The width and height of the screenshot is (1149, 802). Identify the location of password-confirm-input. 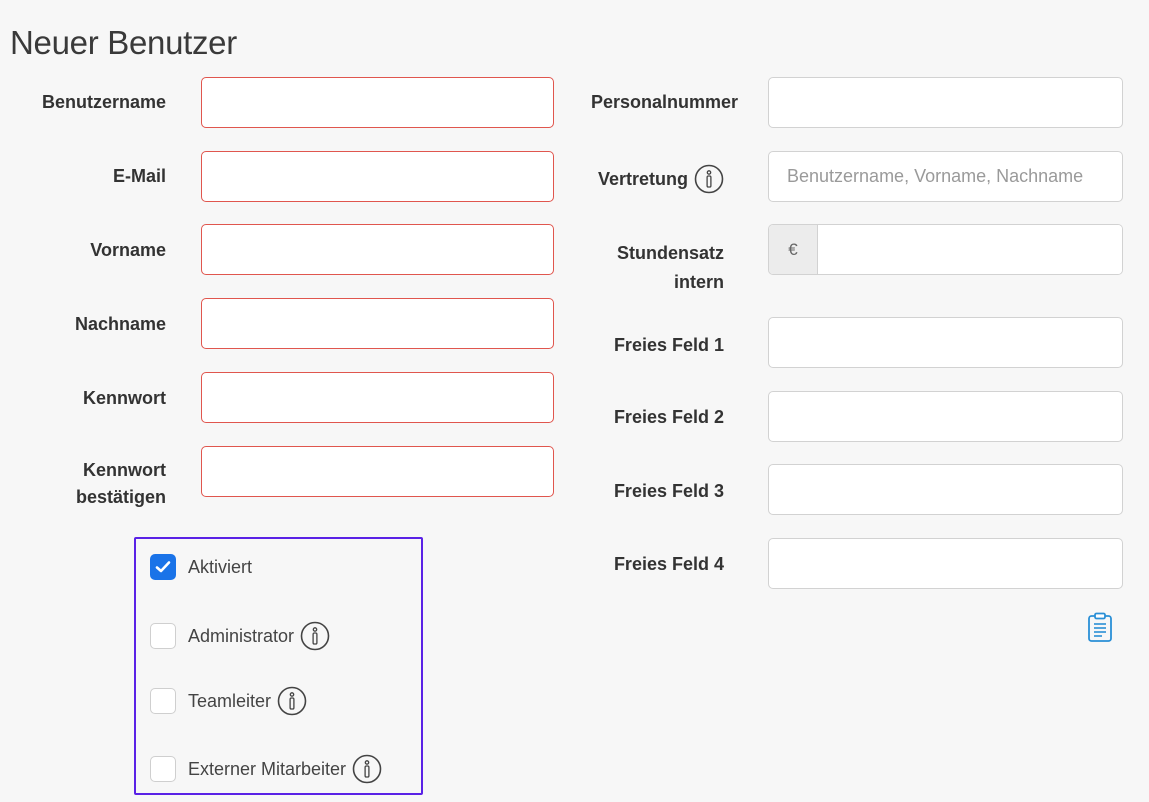
(377, 471).